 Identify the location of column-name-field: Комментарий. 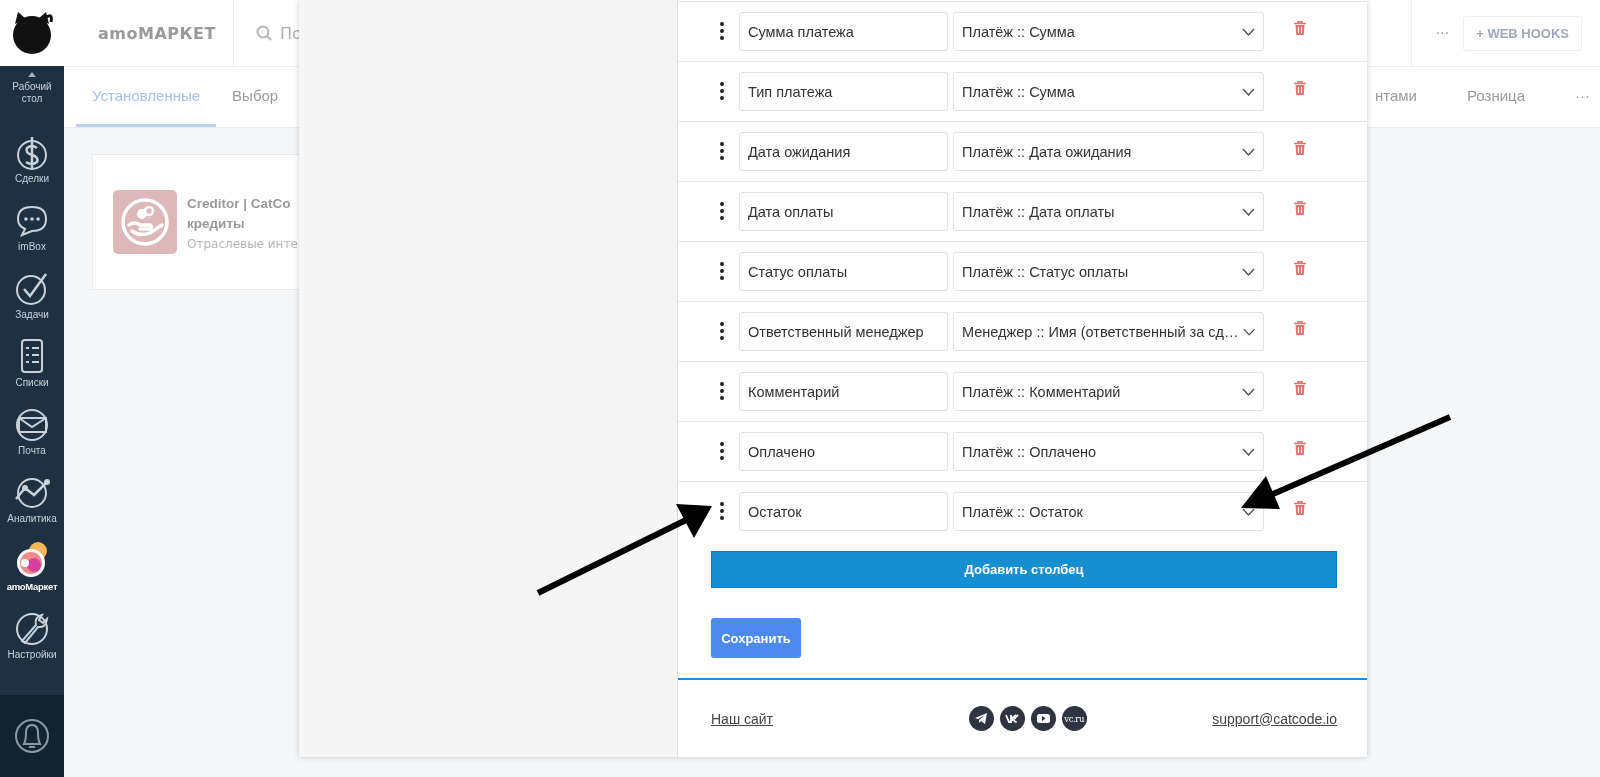
(843, 391).